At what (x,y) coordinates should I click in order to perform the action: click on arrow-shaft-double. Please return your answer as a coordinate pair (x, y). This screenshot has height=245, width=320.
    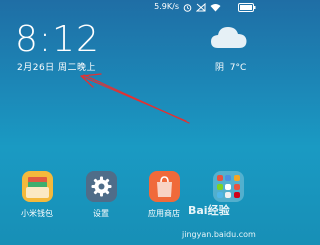
    Looking at the image, I should click on (136, 99).